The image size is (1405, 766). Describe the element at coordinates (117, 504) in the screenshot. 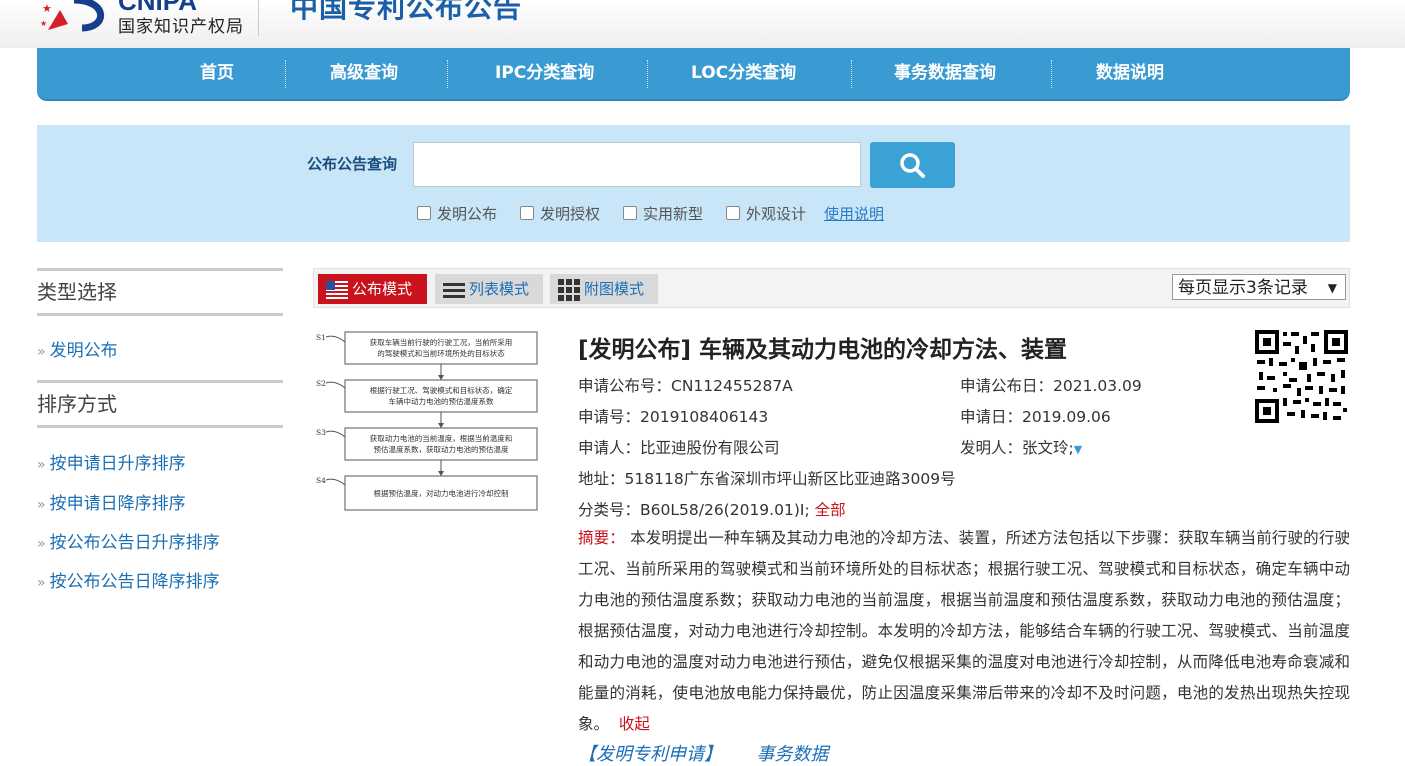

I see `sort-label: 按申请日降序排序` at that location.